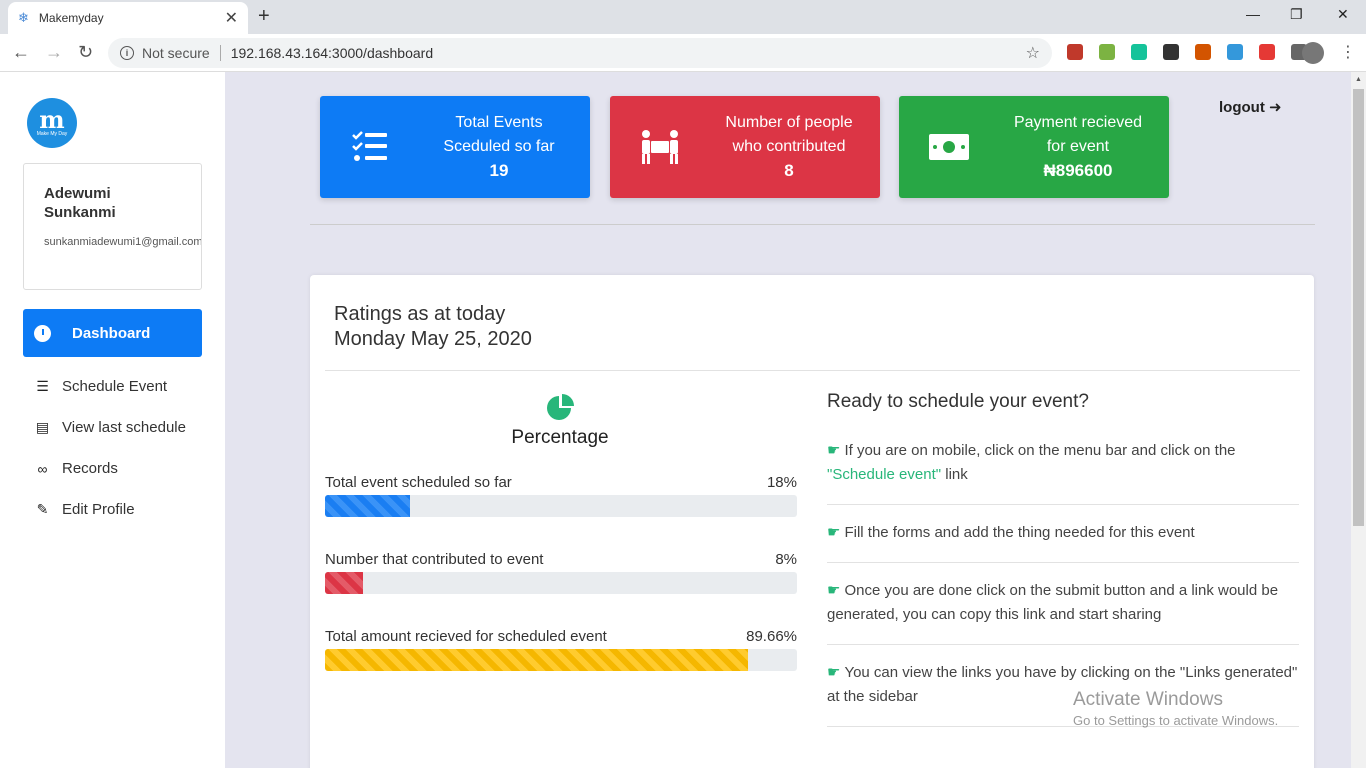 This screenshot has width=1366, height=768. I want to click on tip-text: link, so click(954, 474).